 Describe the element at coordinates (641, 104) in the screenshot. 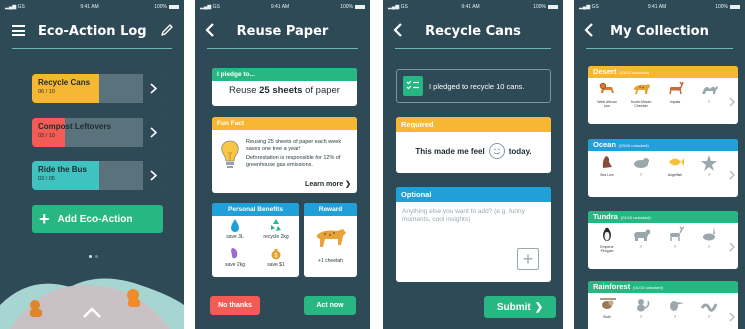

I see `animal-name: South African Cheetah` at that location.